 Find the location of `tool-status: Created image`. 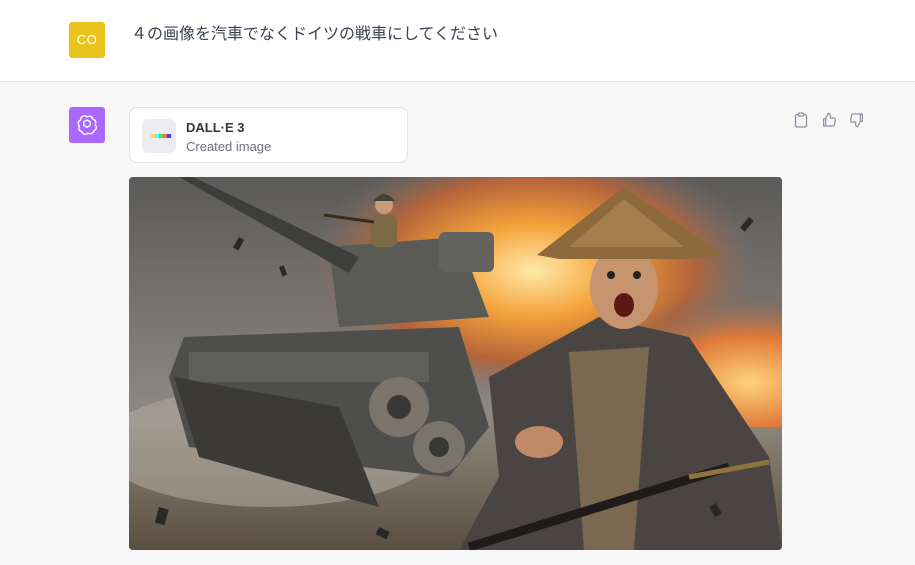

tool-status: Created image is located at coordinates (229, 146).